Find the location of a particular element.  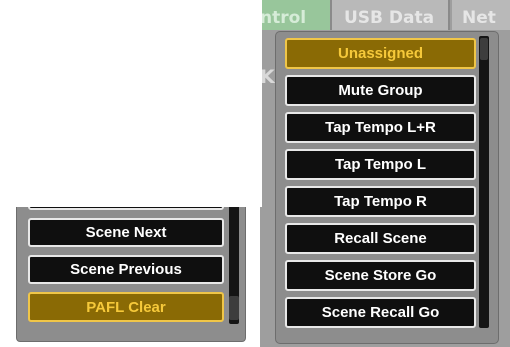

dropdown-item-unassigned: Unassigned is located at coordinates (380, 53).